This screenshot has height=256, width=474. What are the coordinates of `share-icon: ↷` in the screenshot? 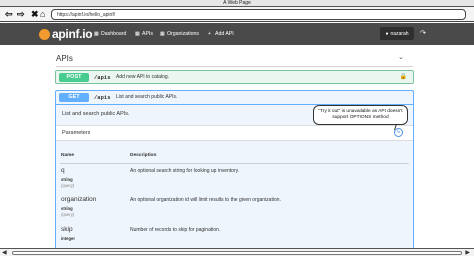 It's located at (423, 34).